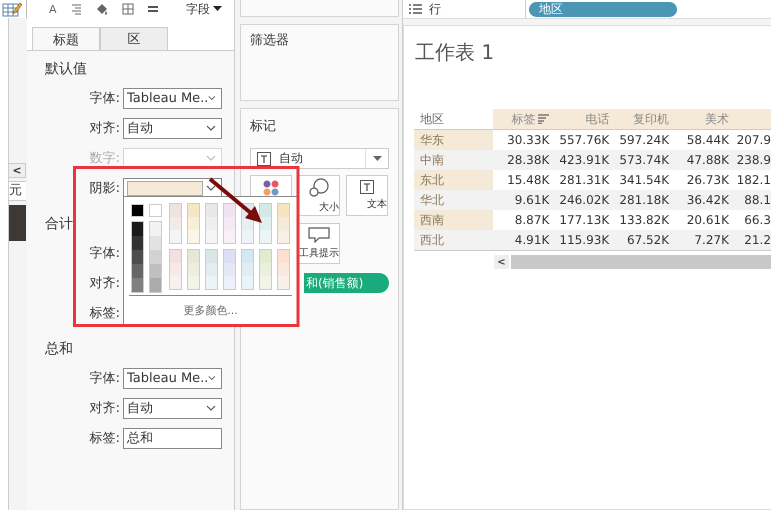 The height and width of the screenshot is (510, 771). Describe the element at coordinates (641, 262) in the screenshot. I see `scrollbar-thumb` at that location.